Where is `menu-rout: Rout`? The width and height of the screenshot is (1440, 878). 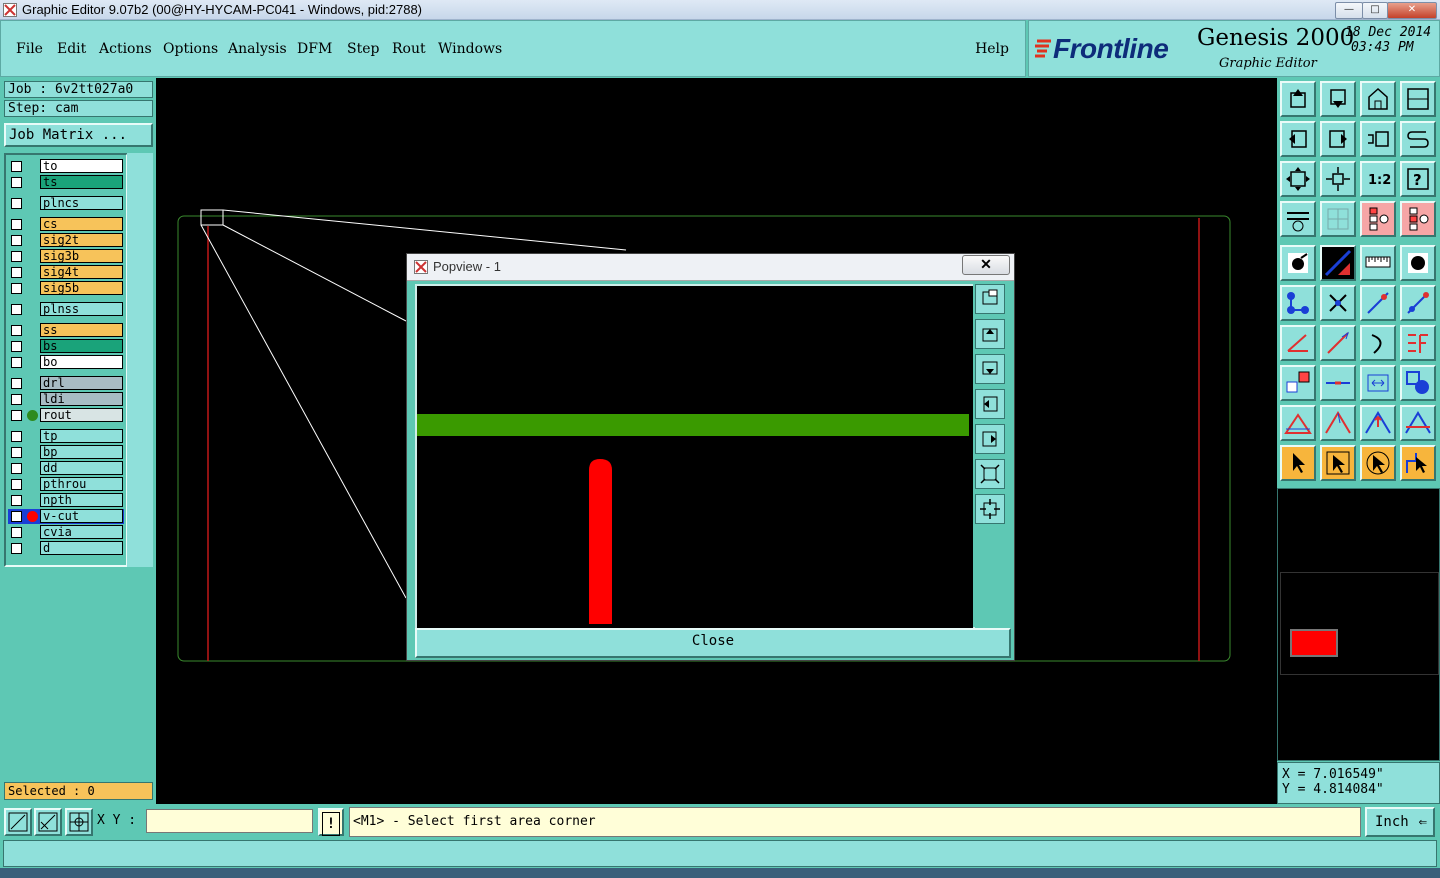
menu-rout: Rout is located at coordinates (409, 49).